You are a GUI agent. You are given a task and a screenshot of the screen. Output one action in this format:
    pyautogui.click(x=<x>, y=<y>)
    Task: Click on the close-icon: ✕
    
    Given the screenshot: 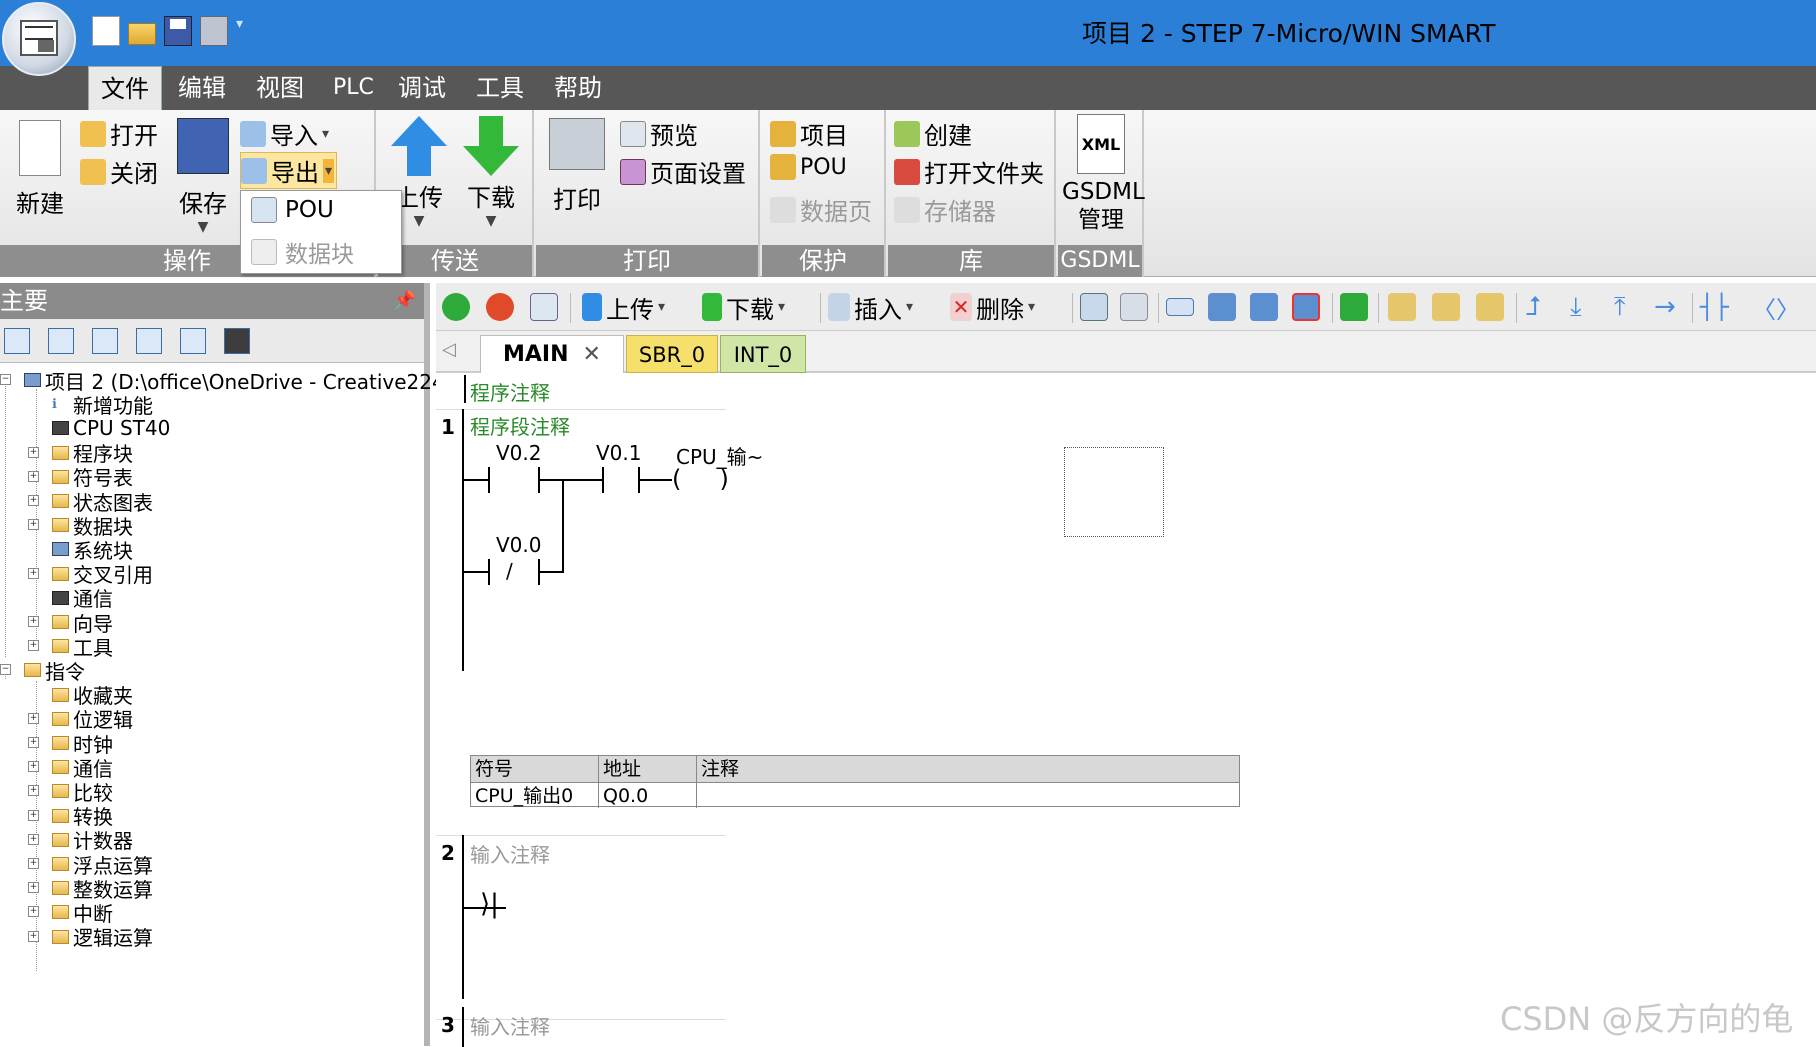 What is the action you would take?
    pyautogui.click(x=592, y=354)
    